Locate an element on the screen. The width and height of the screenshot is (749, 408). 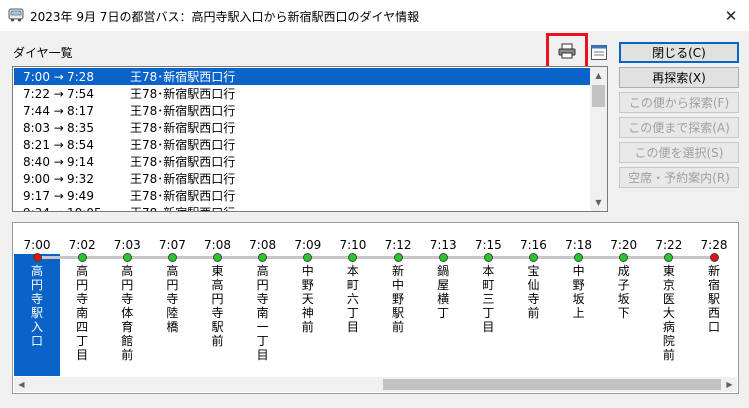
timetable-row: 8:03 → 8:35 王78･新宿駅西口行 is located at coordinates (302, 127).